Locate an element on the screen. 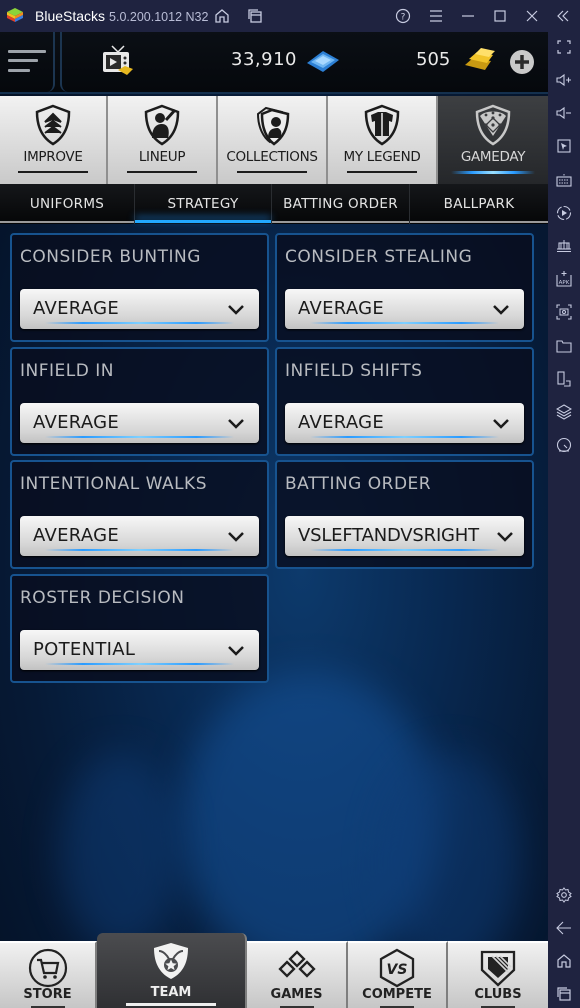 The image size is (580, 1008). coins-stack-icon is located at coordinates (323, 61).